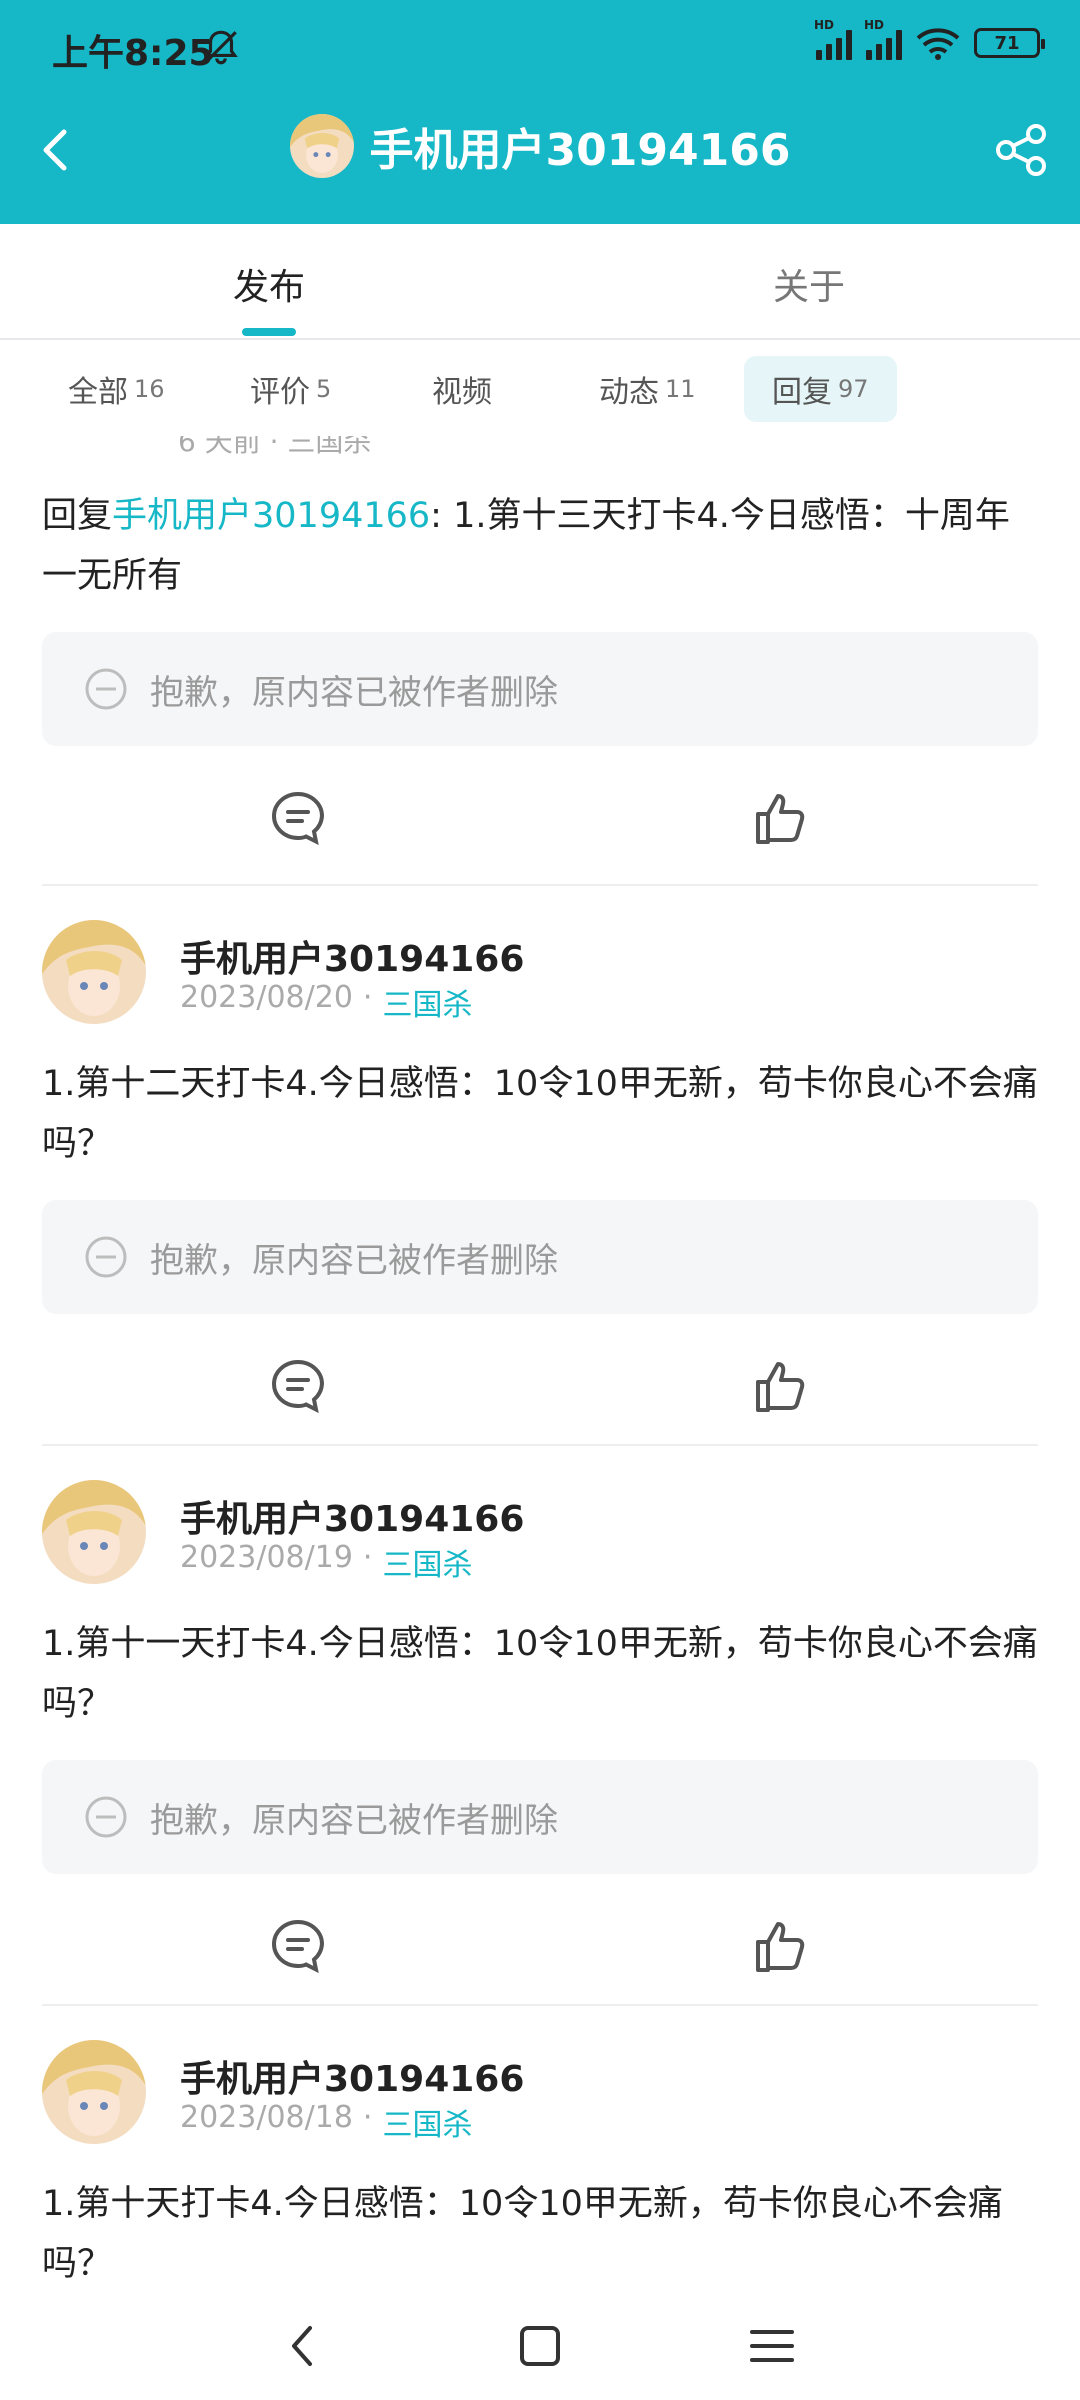 The image size is (1080, 2400). Describe the element at coordinates (542, 975) in the screenshot. I see `post-header: 手机用户30194166 2023/08/20 · 三国杀` at that location.